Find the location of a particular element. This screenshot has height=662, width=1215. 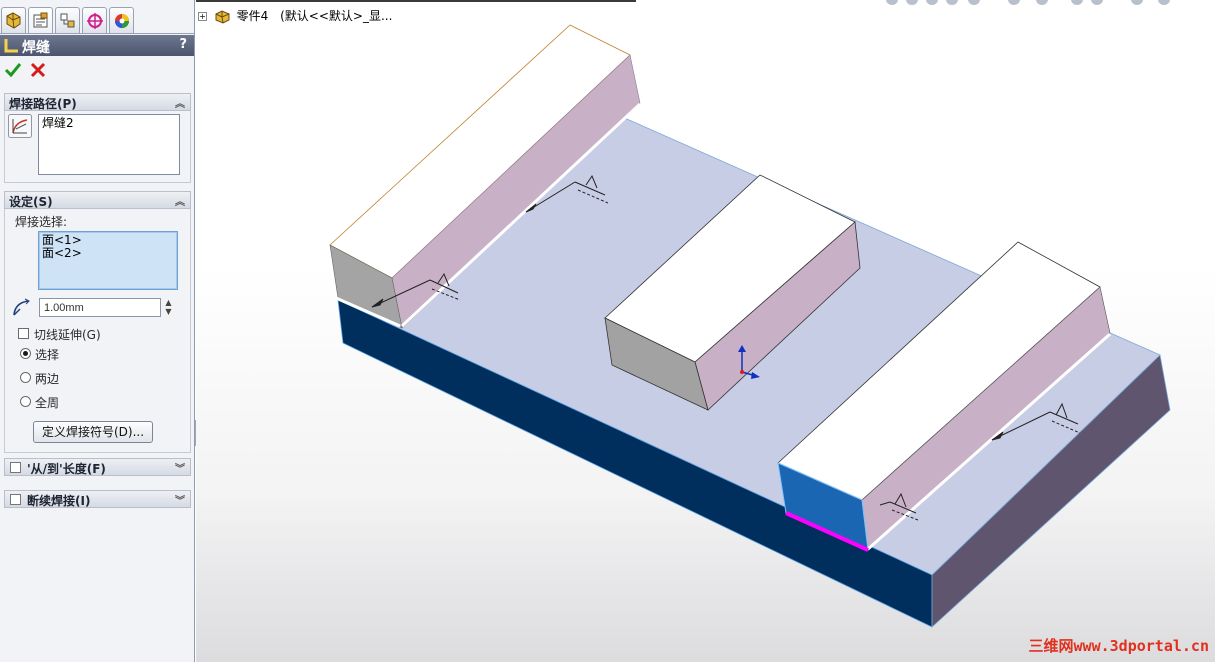

hide-show-icon is located at coordinates (1042, 2).